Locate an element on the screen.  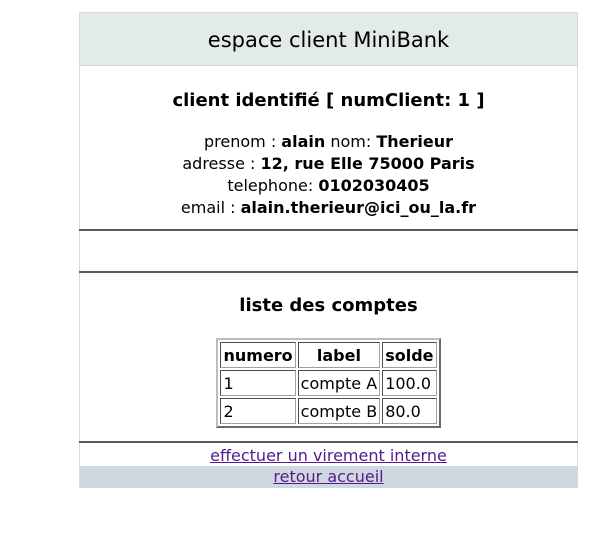
phone-line: telephone: 0102030405 is located at coordinates (328, 186).